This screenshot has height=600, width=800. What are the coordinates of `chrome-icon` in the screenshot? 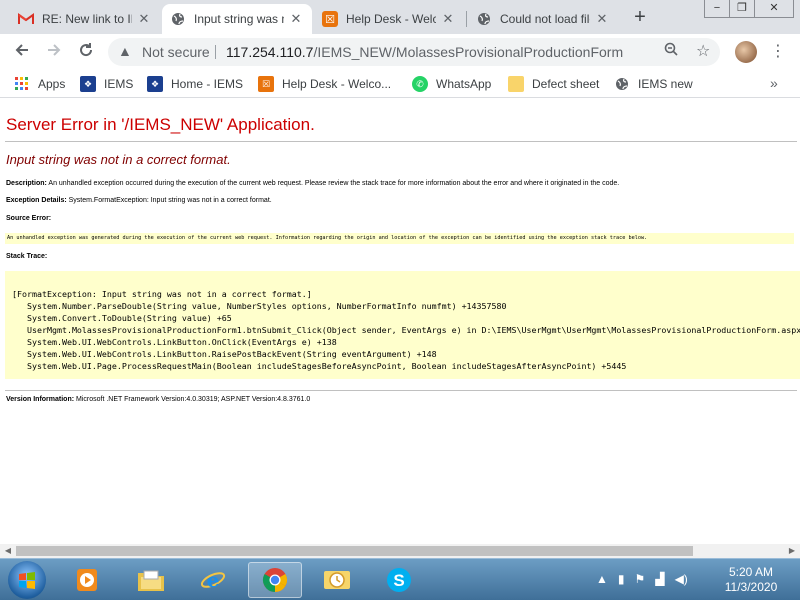 It's located at (275, 580).